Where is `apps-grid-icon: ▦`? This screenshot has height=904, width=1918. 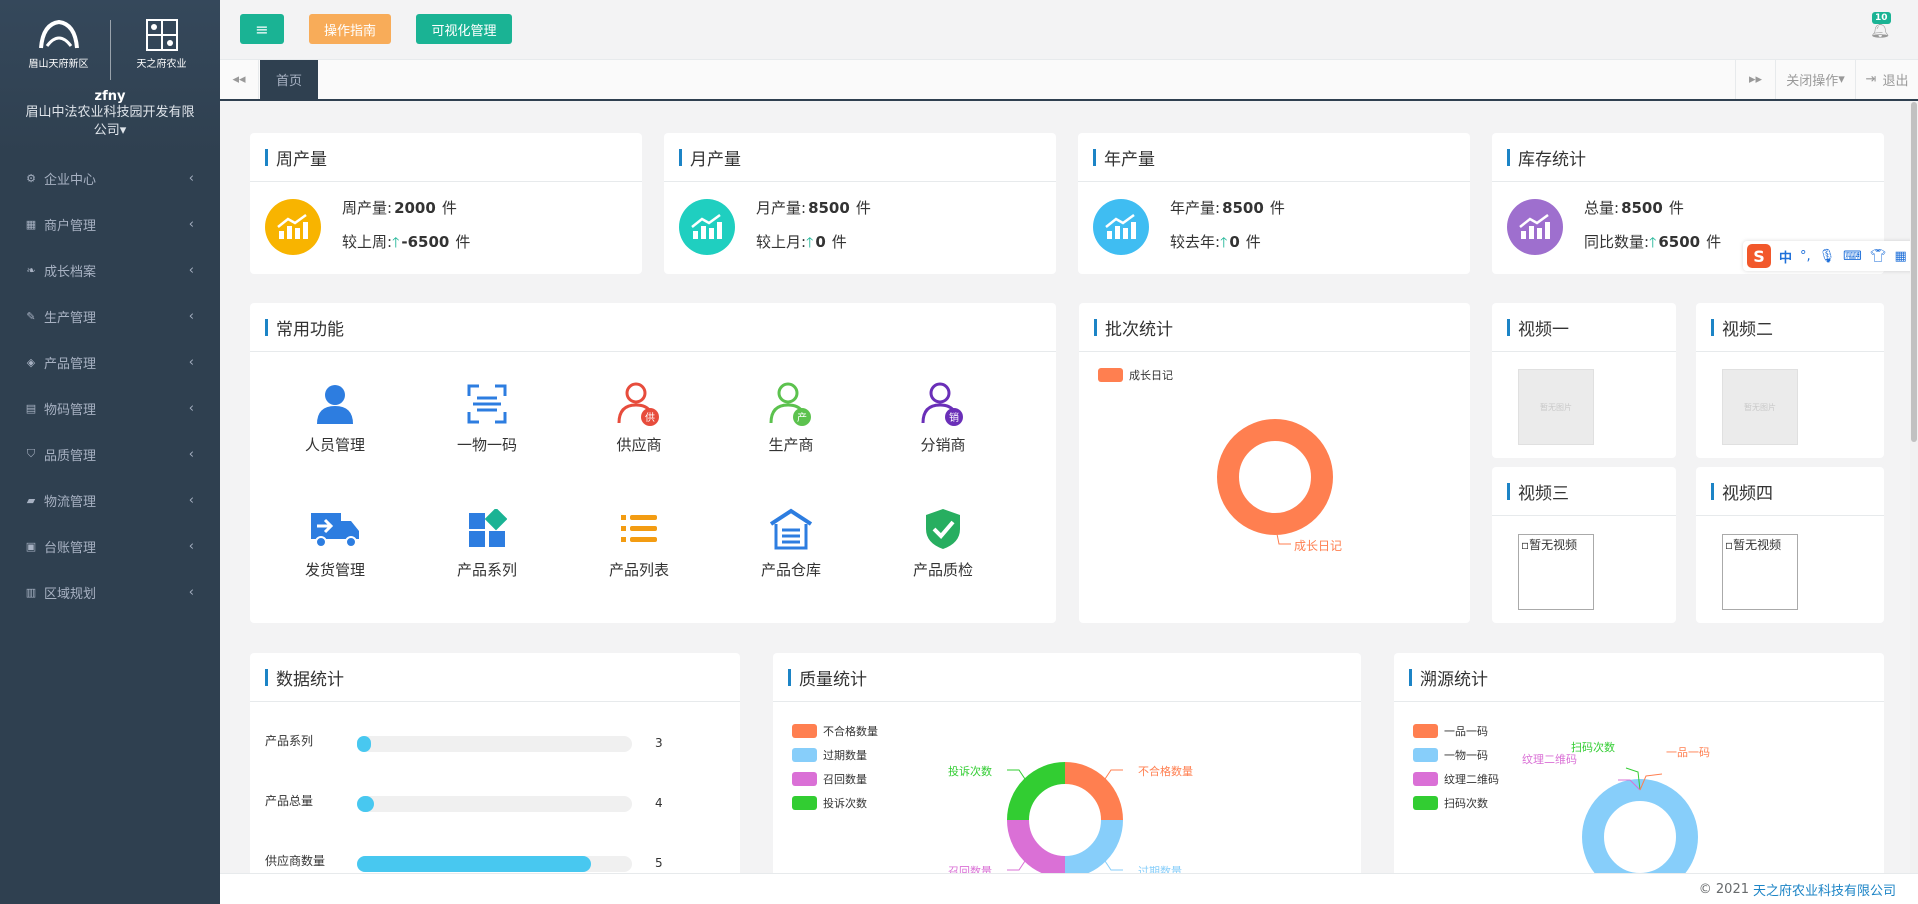
apps-grid-icon: ▦ is located at coordinates (1900, 256).